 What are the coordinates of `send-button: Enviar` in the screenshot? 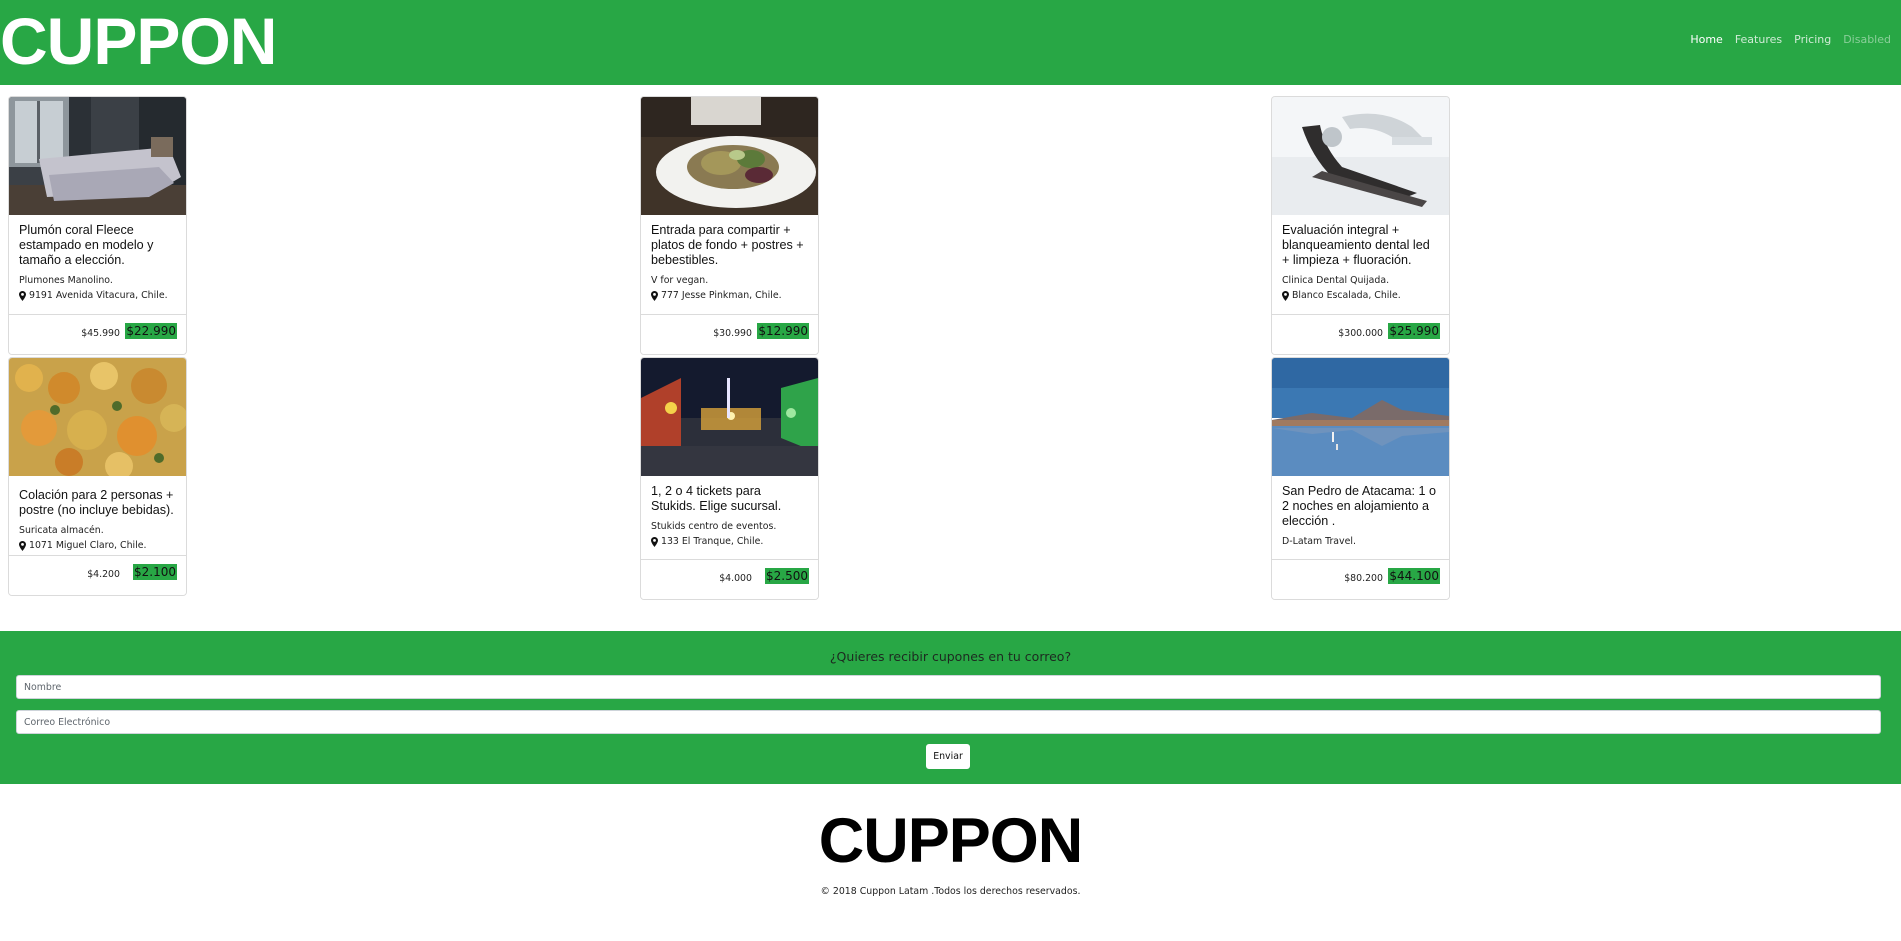 It's located at (948, 756).